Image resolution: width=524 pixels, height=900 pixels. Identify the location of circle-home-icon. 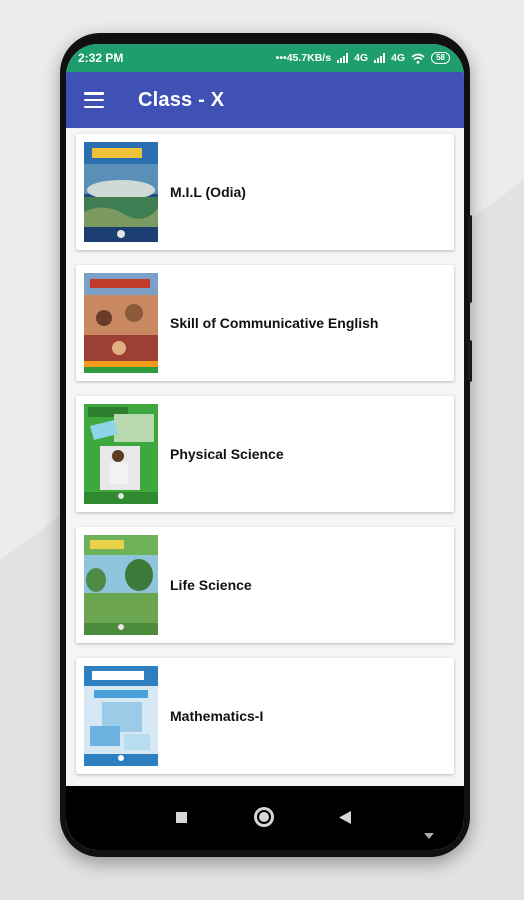
(264, 817).